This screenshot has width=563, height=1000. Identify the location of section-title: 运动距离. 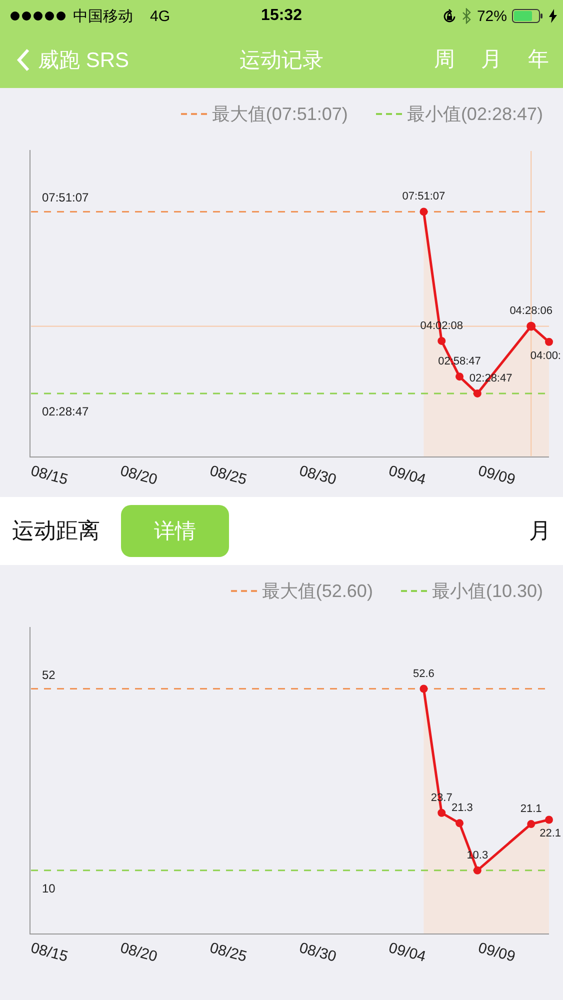
(56, 531).